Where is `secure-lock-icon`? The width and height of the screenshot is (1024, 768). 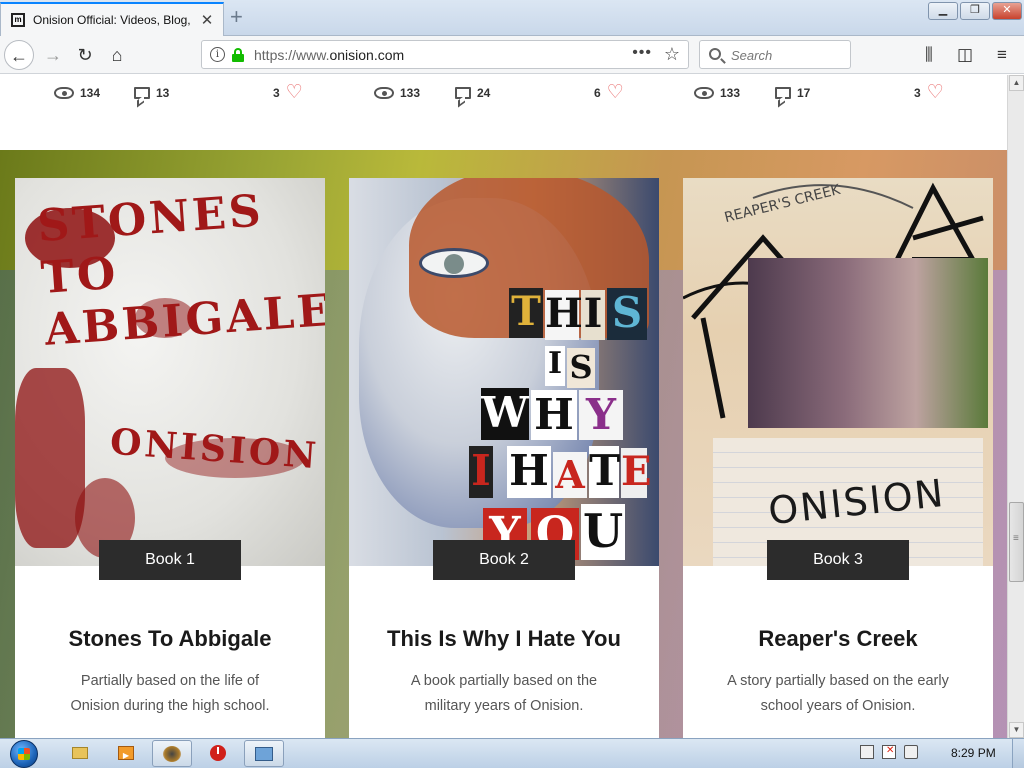
secure-lock-icon is located at coordinates (238, 55).